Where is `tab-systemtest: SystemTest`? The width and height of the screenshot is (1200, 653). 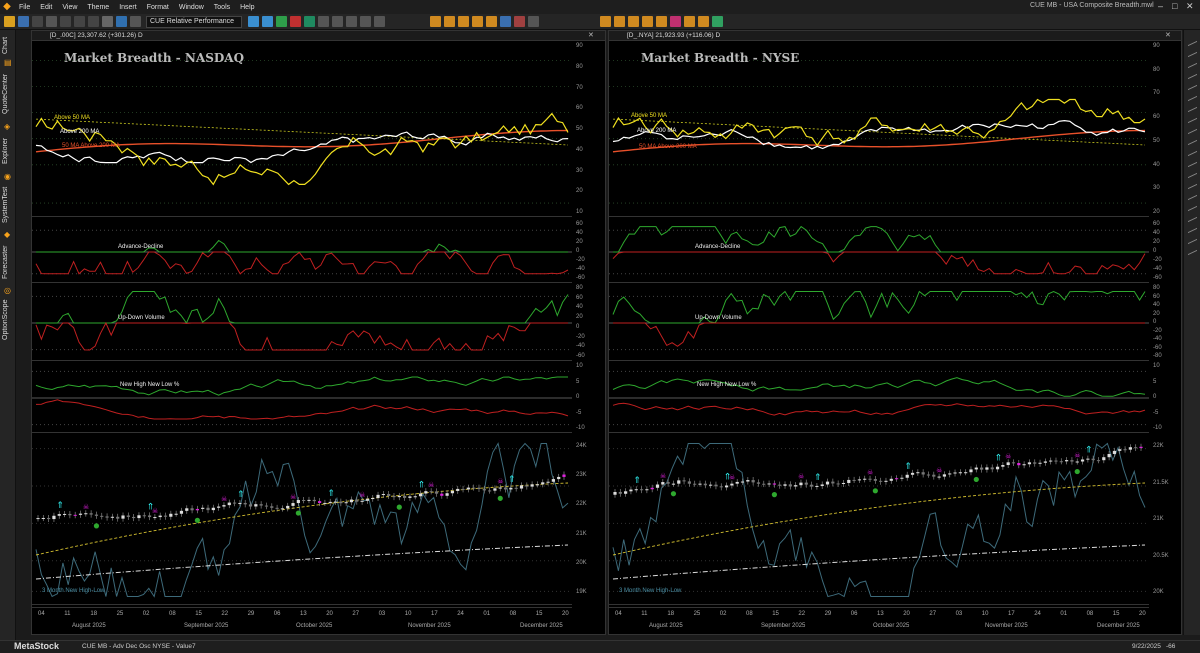
tab-systemtest: SystemTest is located at coordinates (8, 205).